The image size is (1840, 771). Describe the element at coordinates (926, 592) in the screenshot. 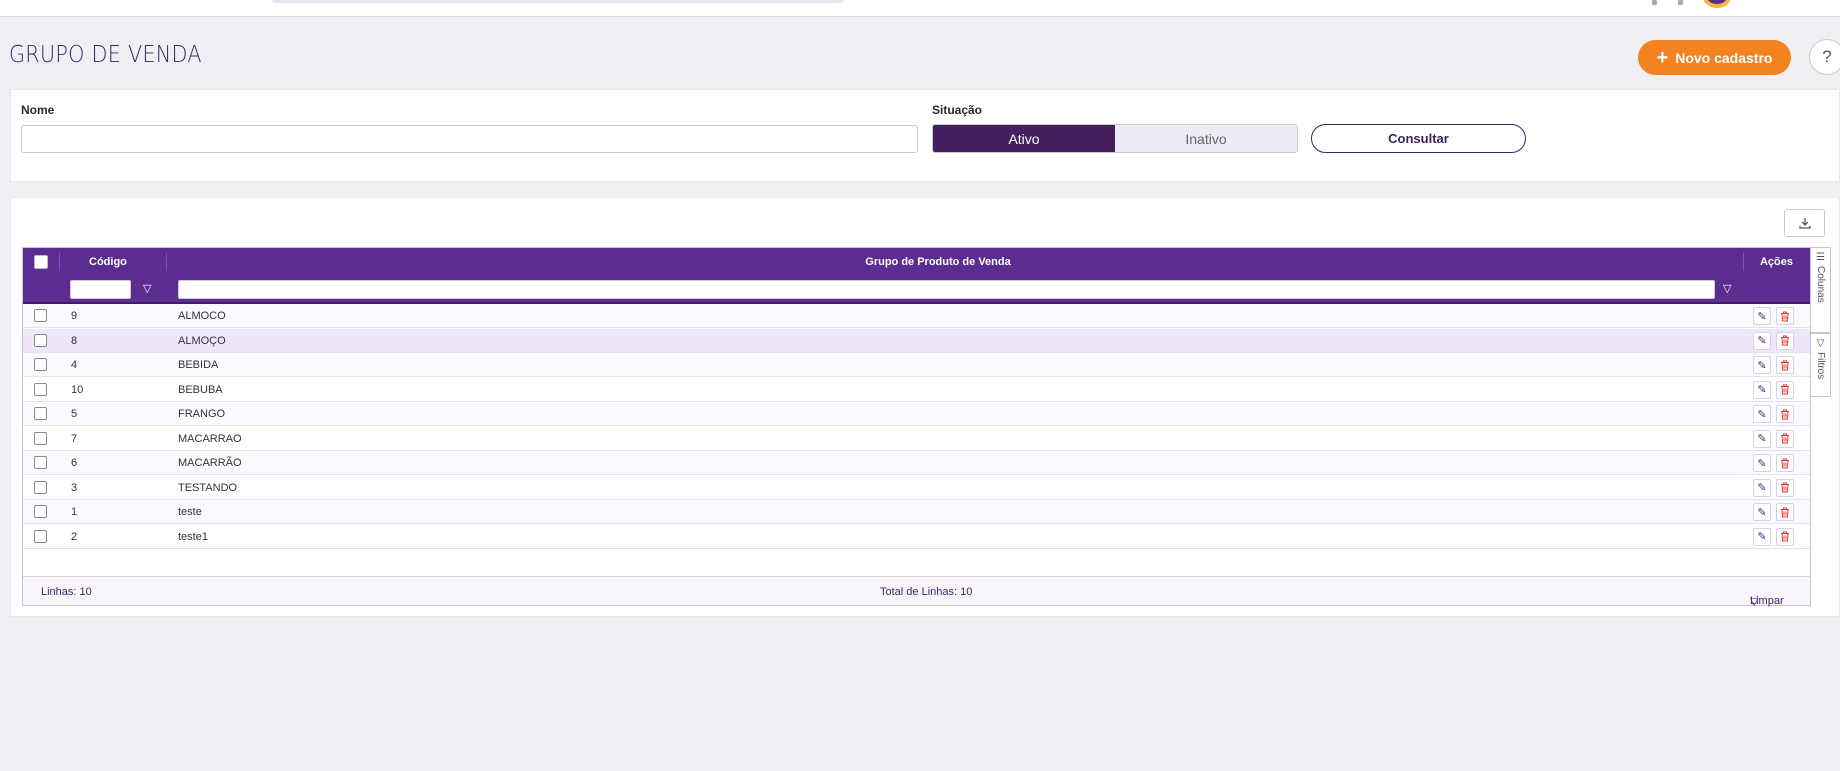

I see `total-rows-count: Total de Linhas: 10` at that location.